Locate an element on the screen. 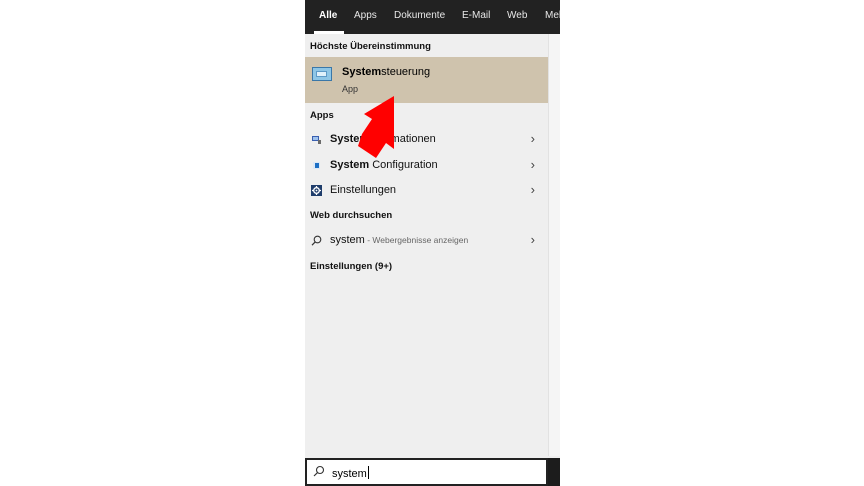  annotation-arrow-icon is located at coordinates (376, 127).